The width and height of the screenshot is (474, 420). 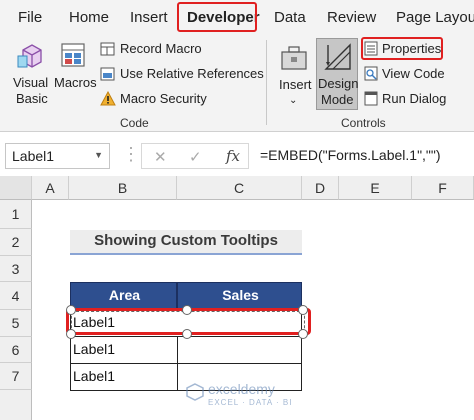 What do you see at coordinates (29, 56) in the screenshot?
I see `visual-basic-icon` at bounding box center [29, 56].